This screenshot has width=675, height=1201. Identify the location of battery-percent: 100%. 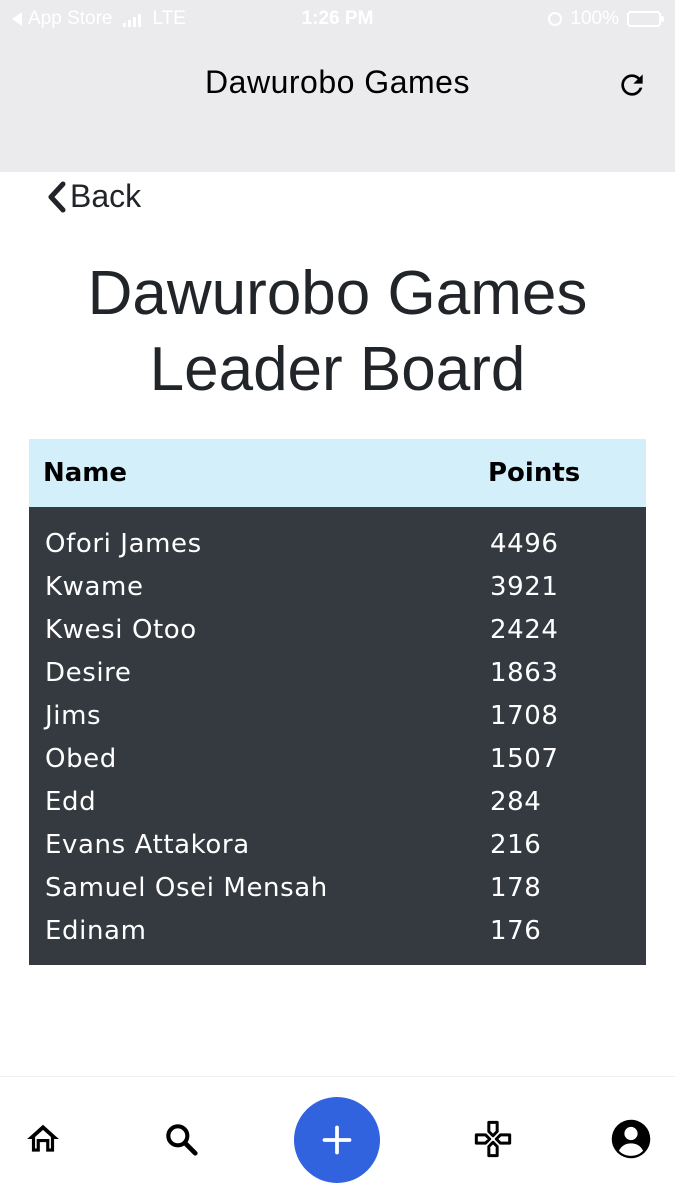
(594, 18).